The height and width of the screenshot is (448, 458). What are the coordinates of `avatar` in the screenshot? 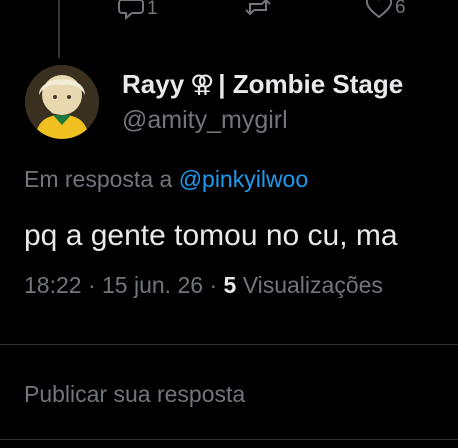 It's located at (62, 102).